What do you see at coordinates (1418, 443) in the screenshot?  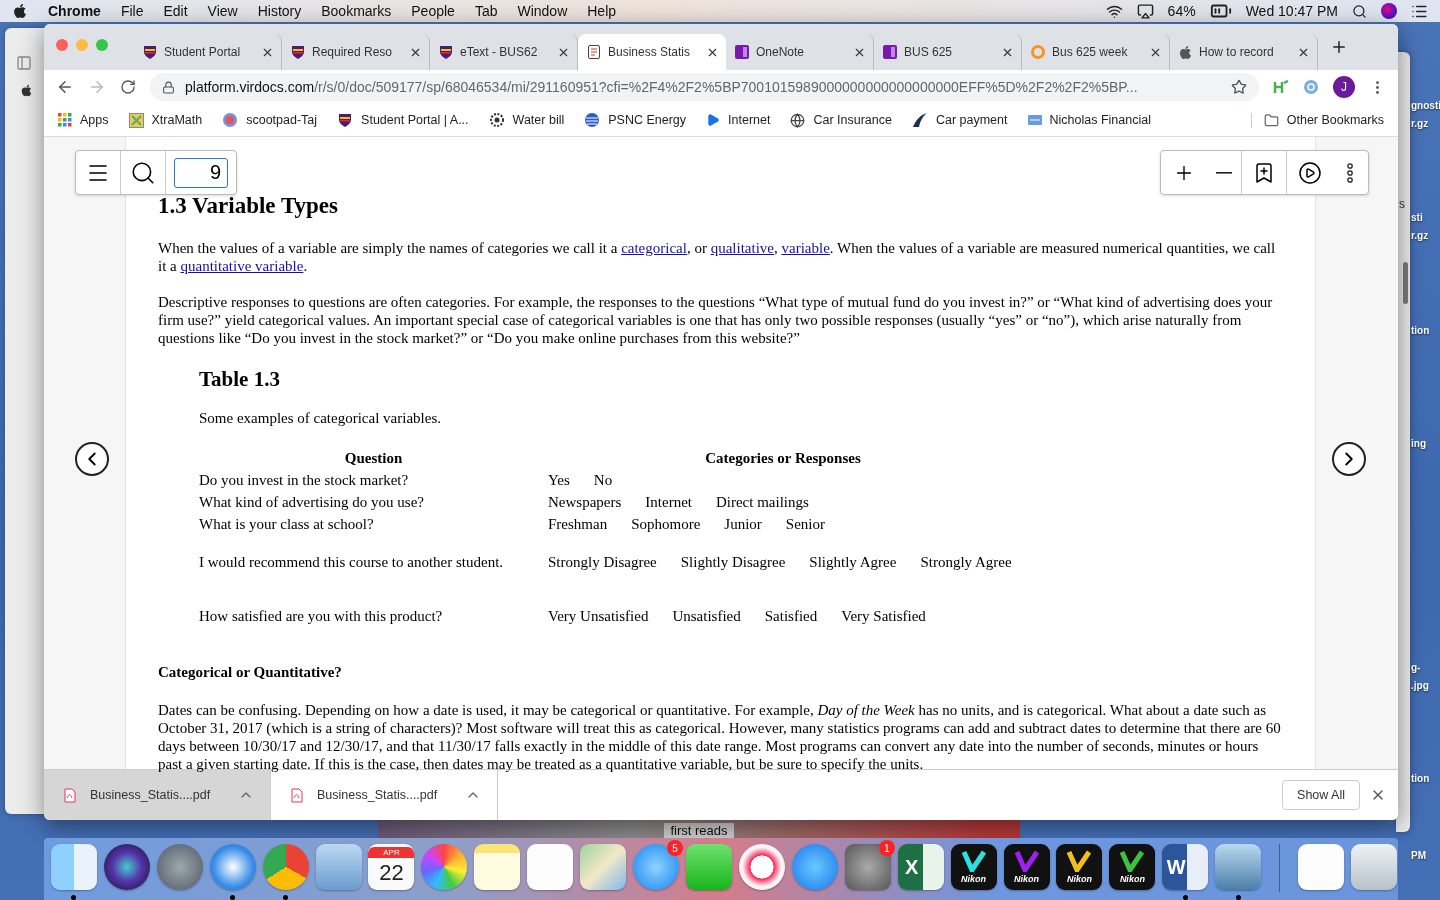 I see `desktop-file-label: ing` at bounding box center [1418, 443].